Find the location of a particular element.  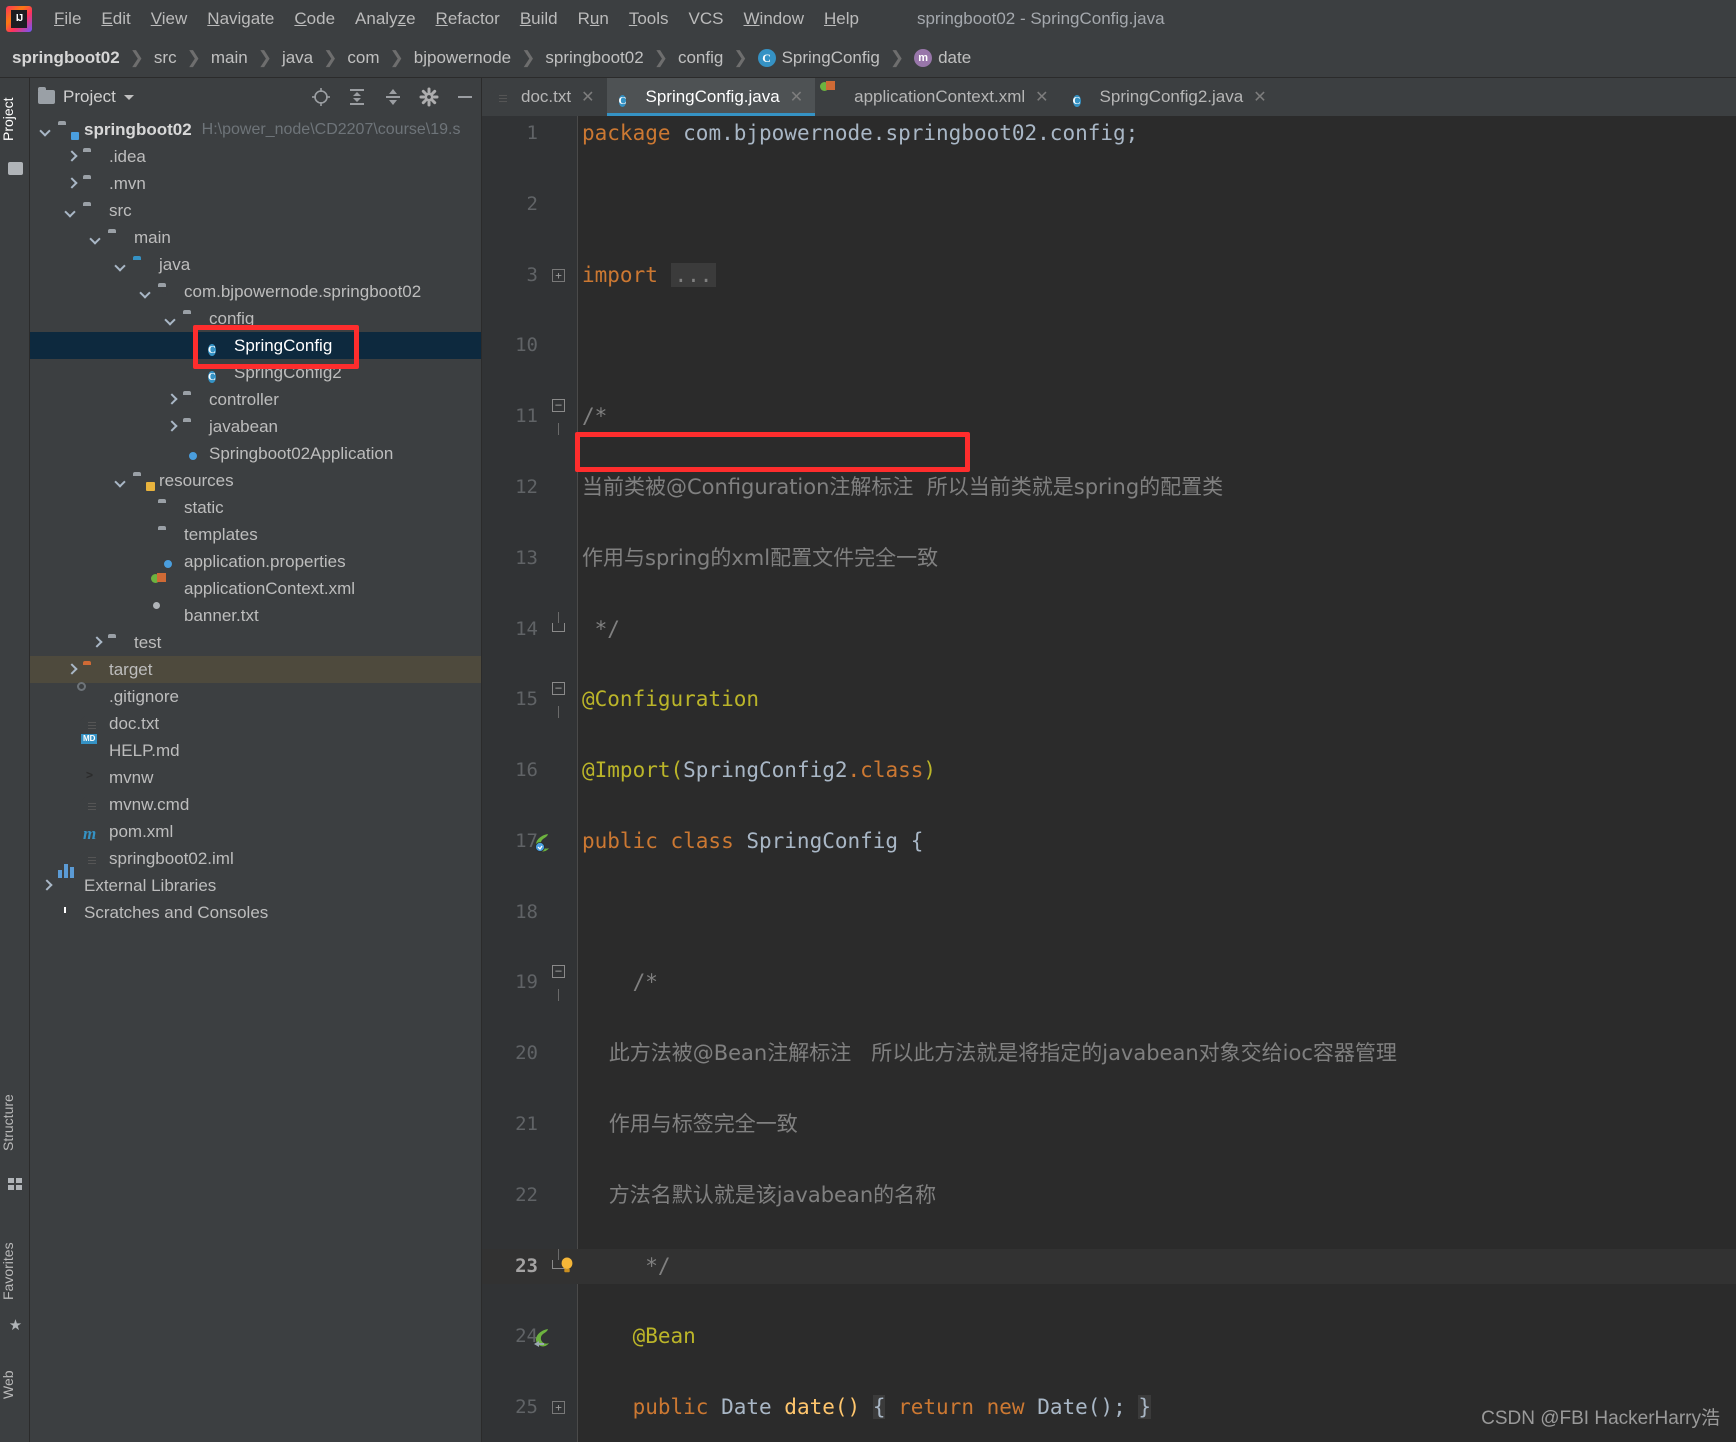

tree-node-config: config is located at coordinates (255, 318).